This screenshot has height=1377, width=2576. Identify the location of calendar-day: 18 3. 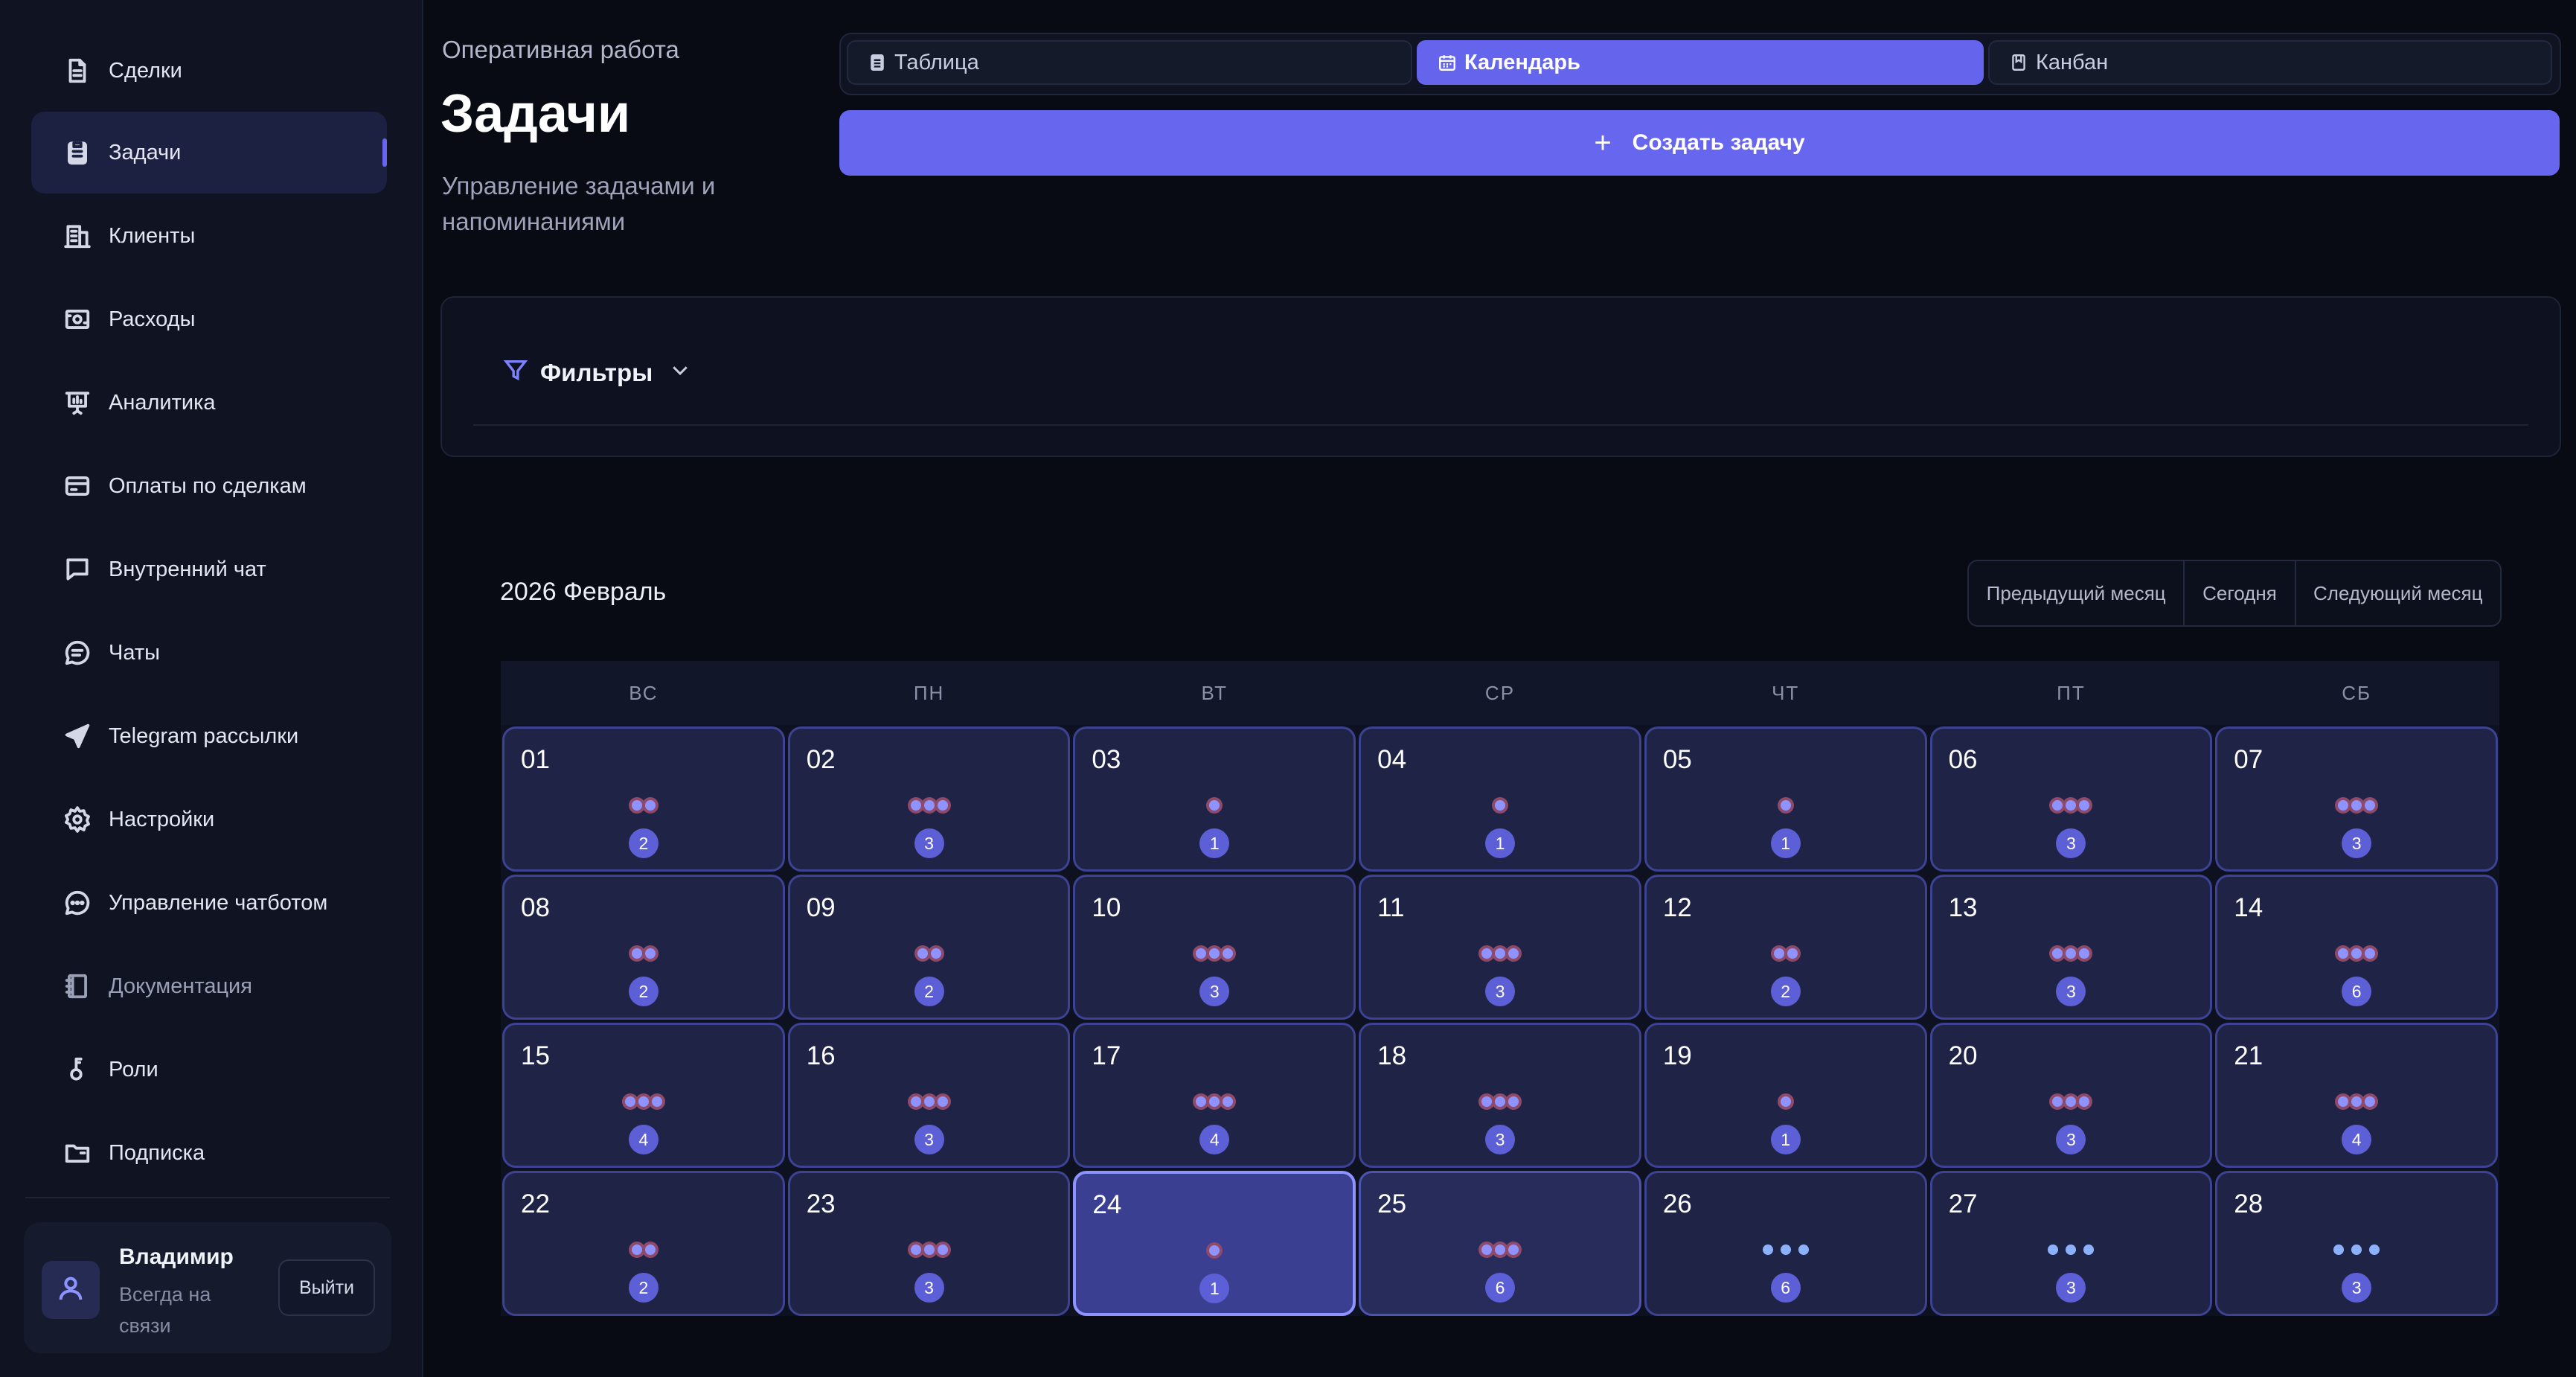
(1500, 1095).